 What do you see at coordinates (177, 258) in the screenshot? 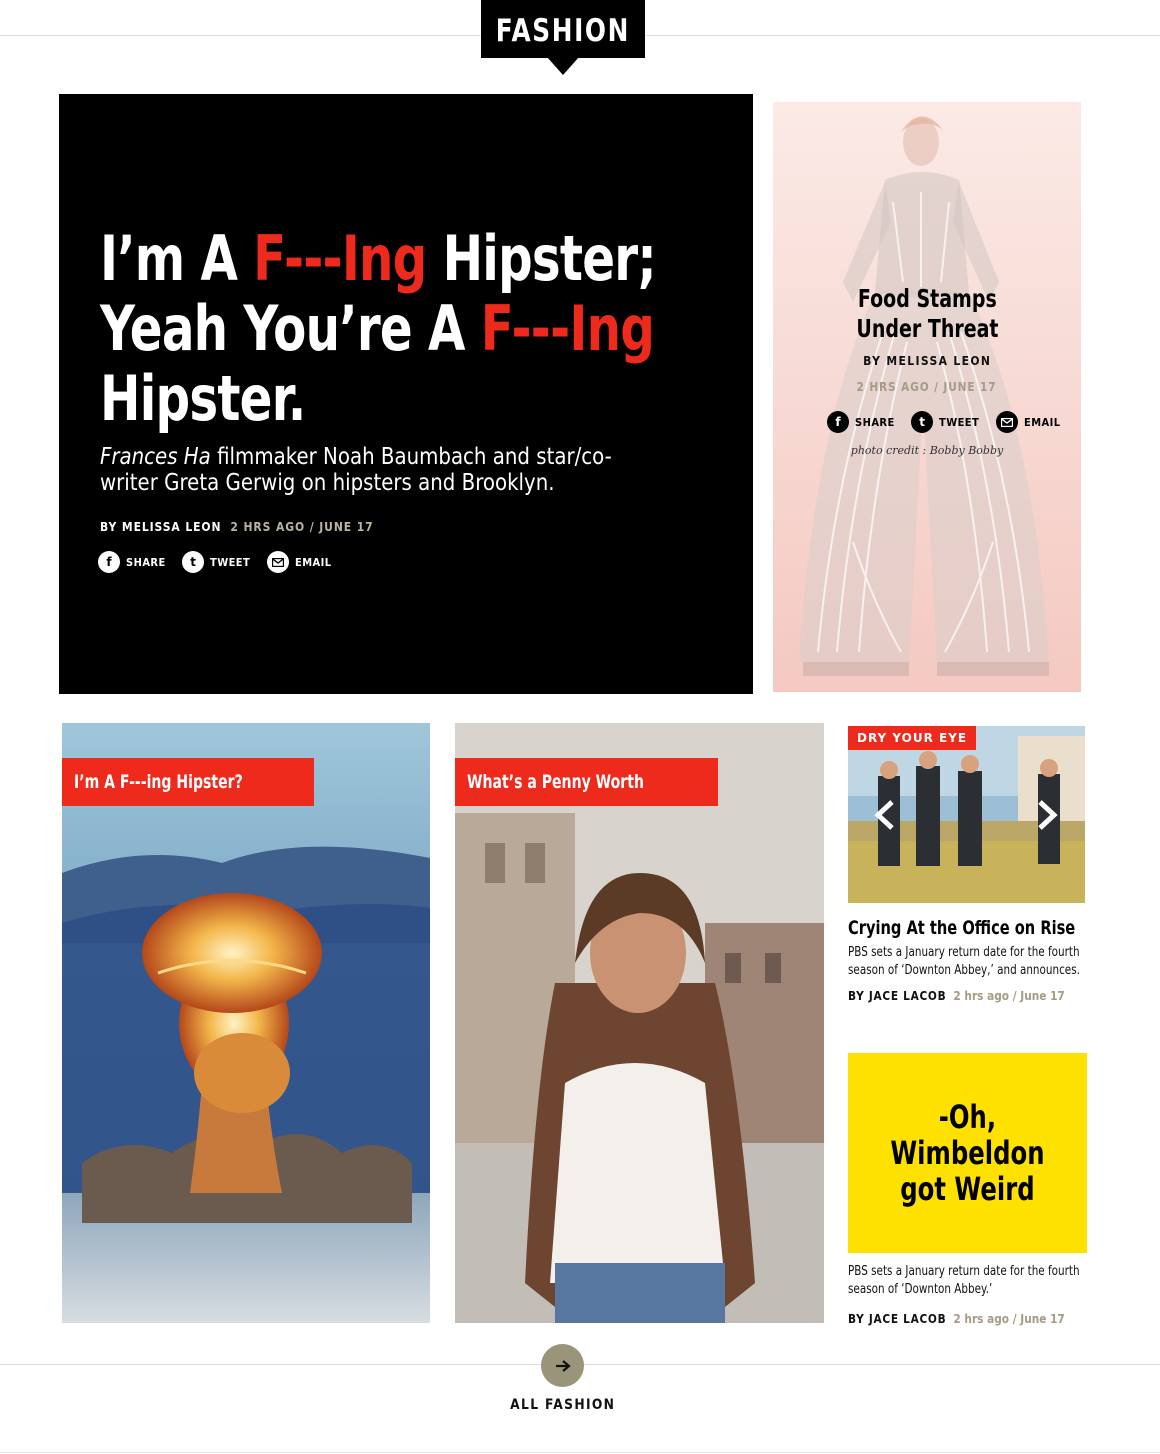
I see `headline-part: I’m A` at bounding box center [177, 258].